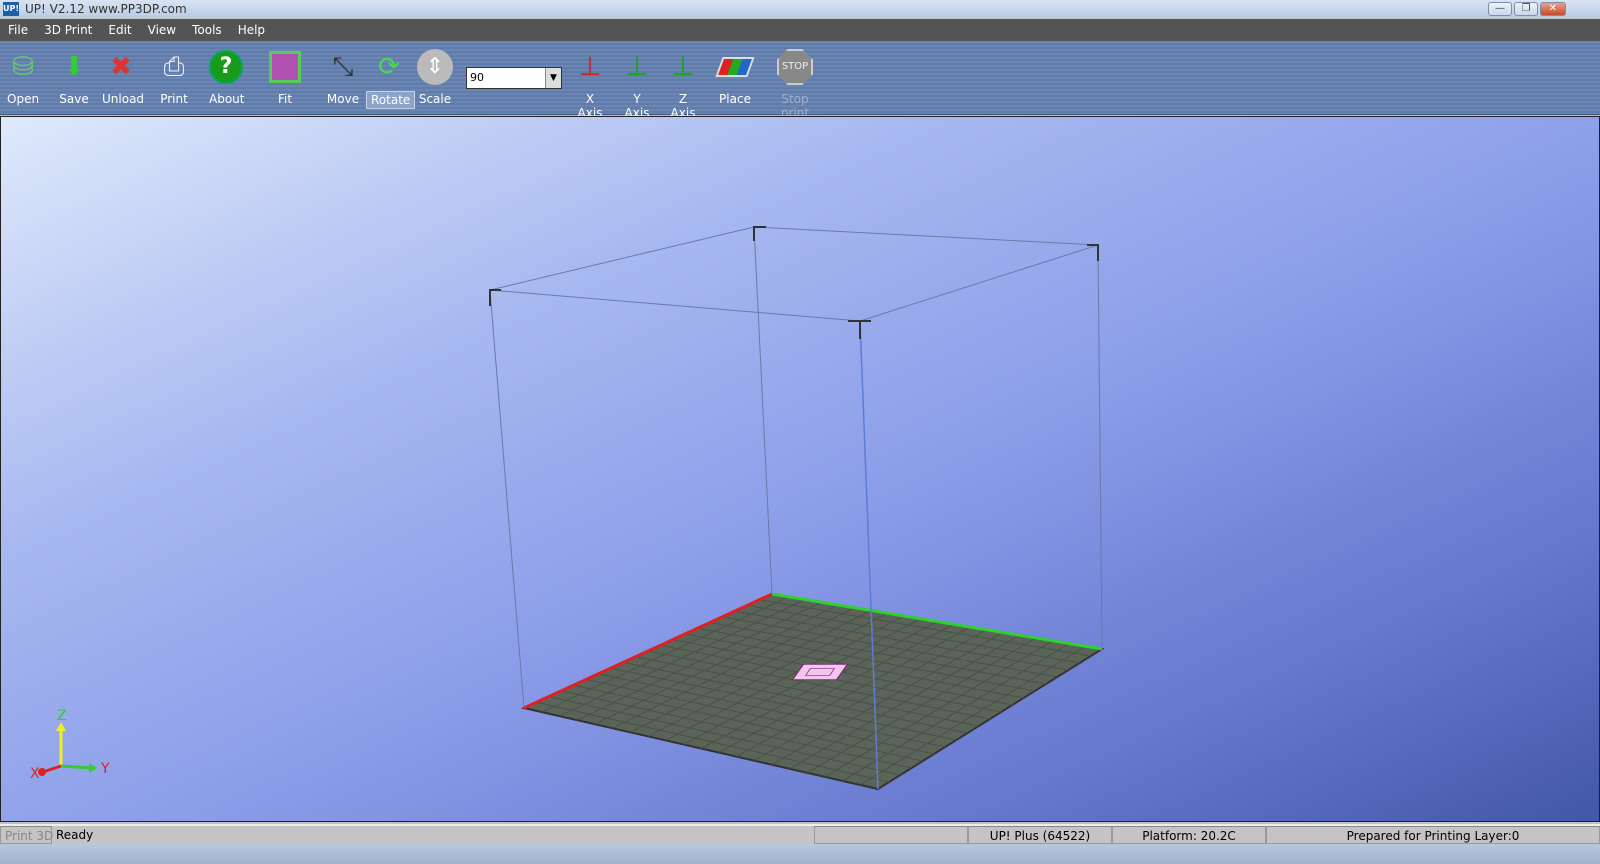 The image size is (1600, 864). Describe the element at coordinates (800, 854) in the screenshot. I see `taskbar` at that location.